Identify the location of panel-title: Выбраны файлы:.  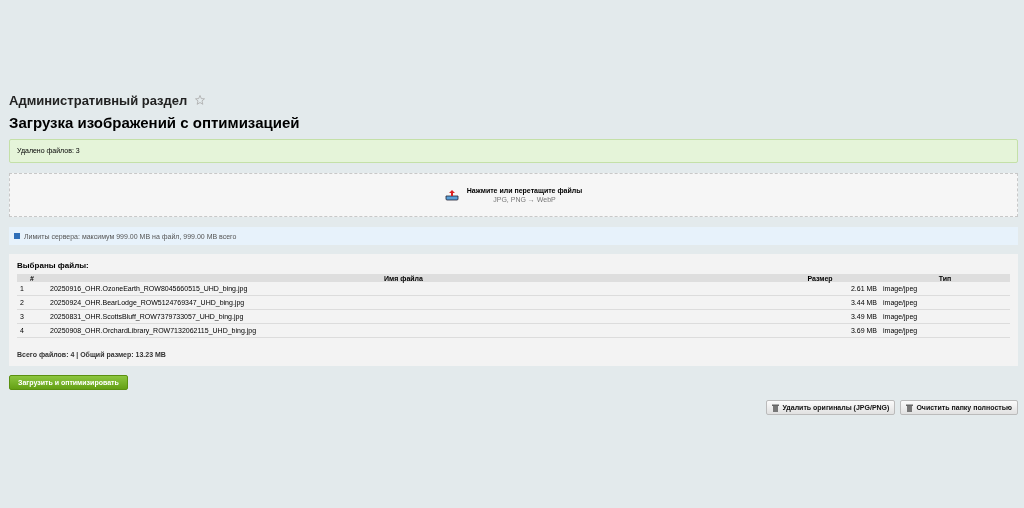
(53, 265).